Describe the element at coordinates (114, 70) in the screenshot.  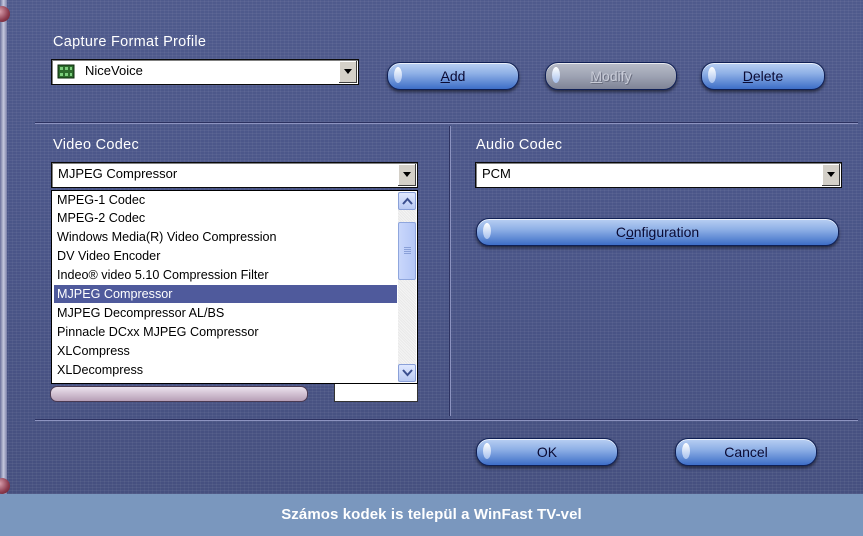
I see `capture-profile-value: NiceVoice` at that location.